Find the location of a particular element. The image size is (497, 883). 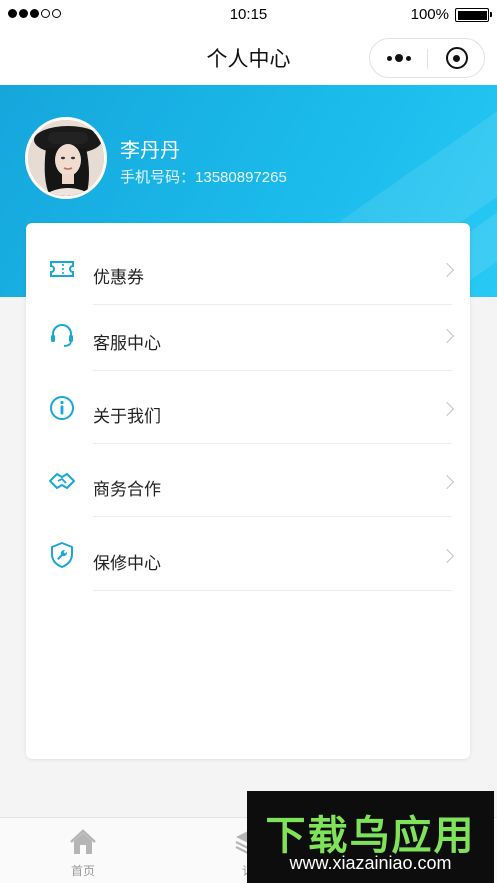

handshake-icon is located at coordinates (62, 481).